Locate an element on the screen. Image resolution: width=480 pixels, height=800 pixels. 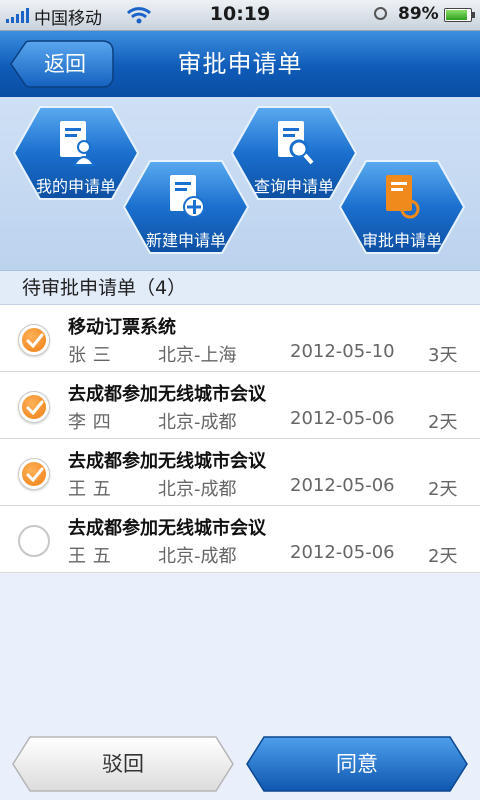
person-document-icon is located at coordinates (78, 143).